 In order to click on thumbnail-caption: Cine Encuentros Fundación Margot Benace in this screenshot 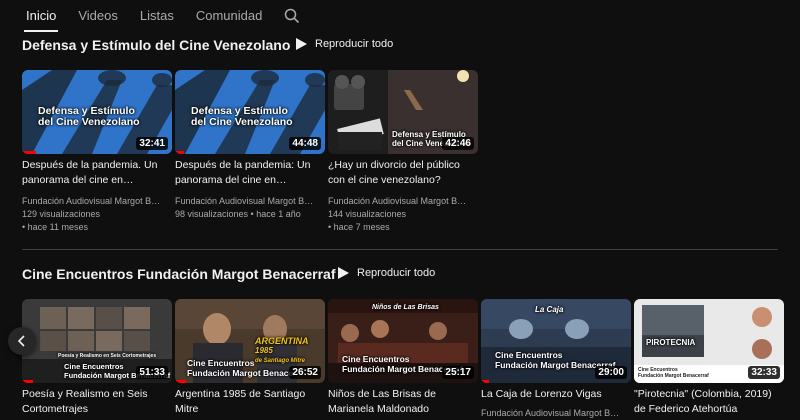, I will do `click(240, 368)`.